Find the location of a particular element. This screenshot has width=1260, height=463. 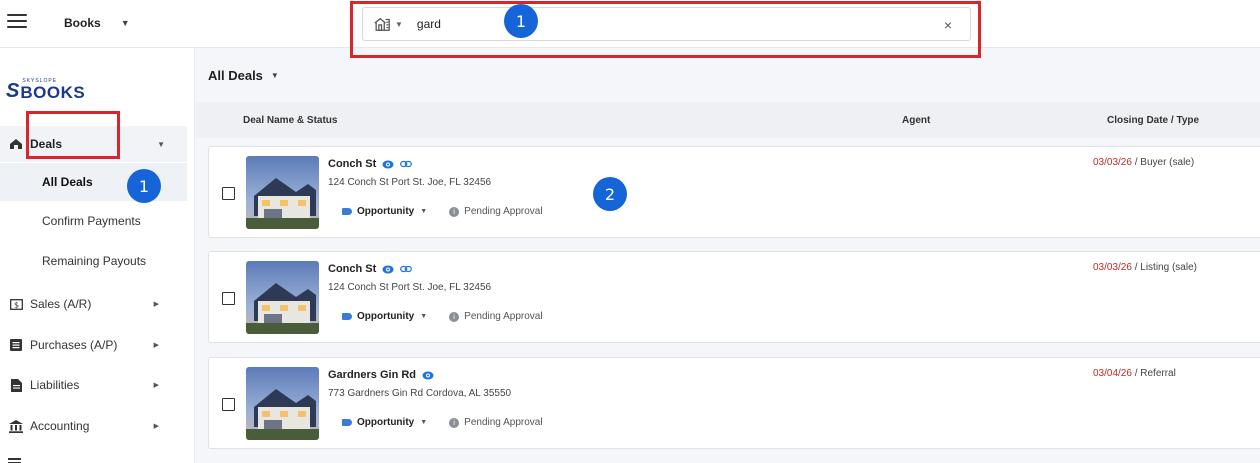

bank-icon is located at coordinates (16, 426).